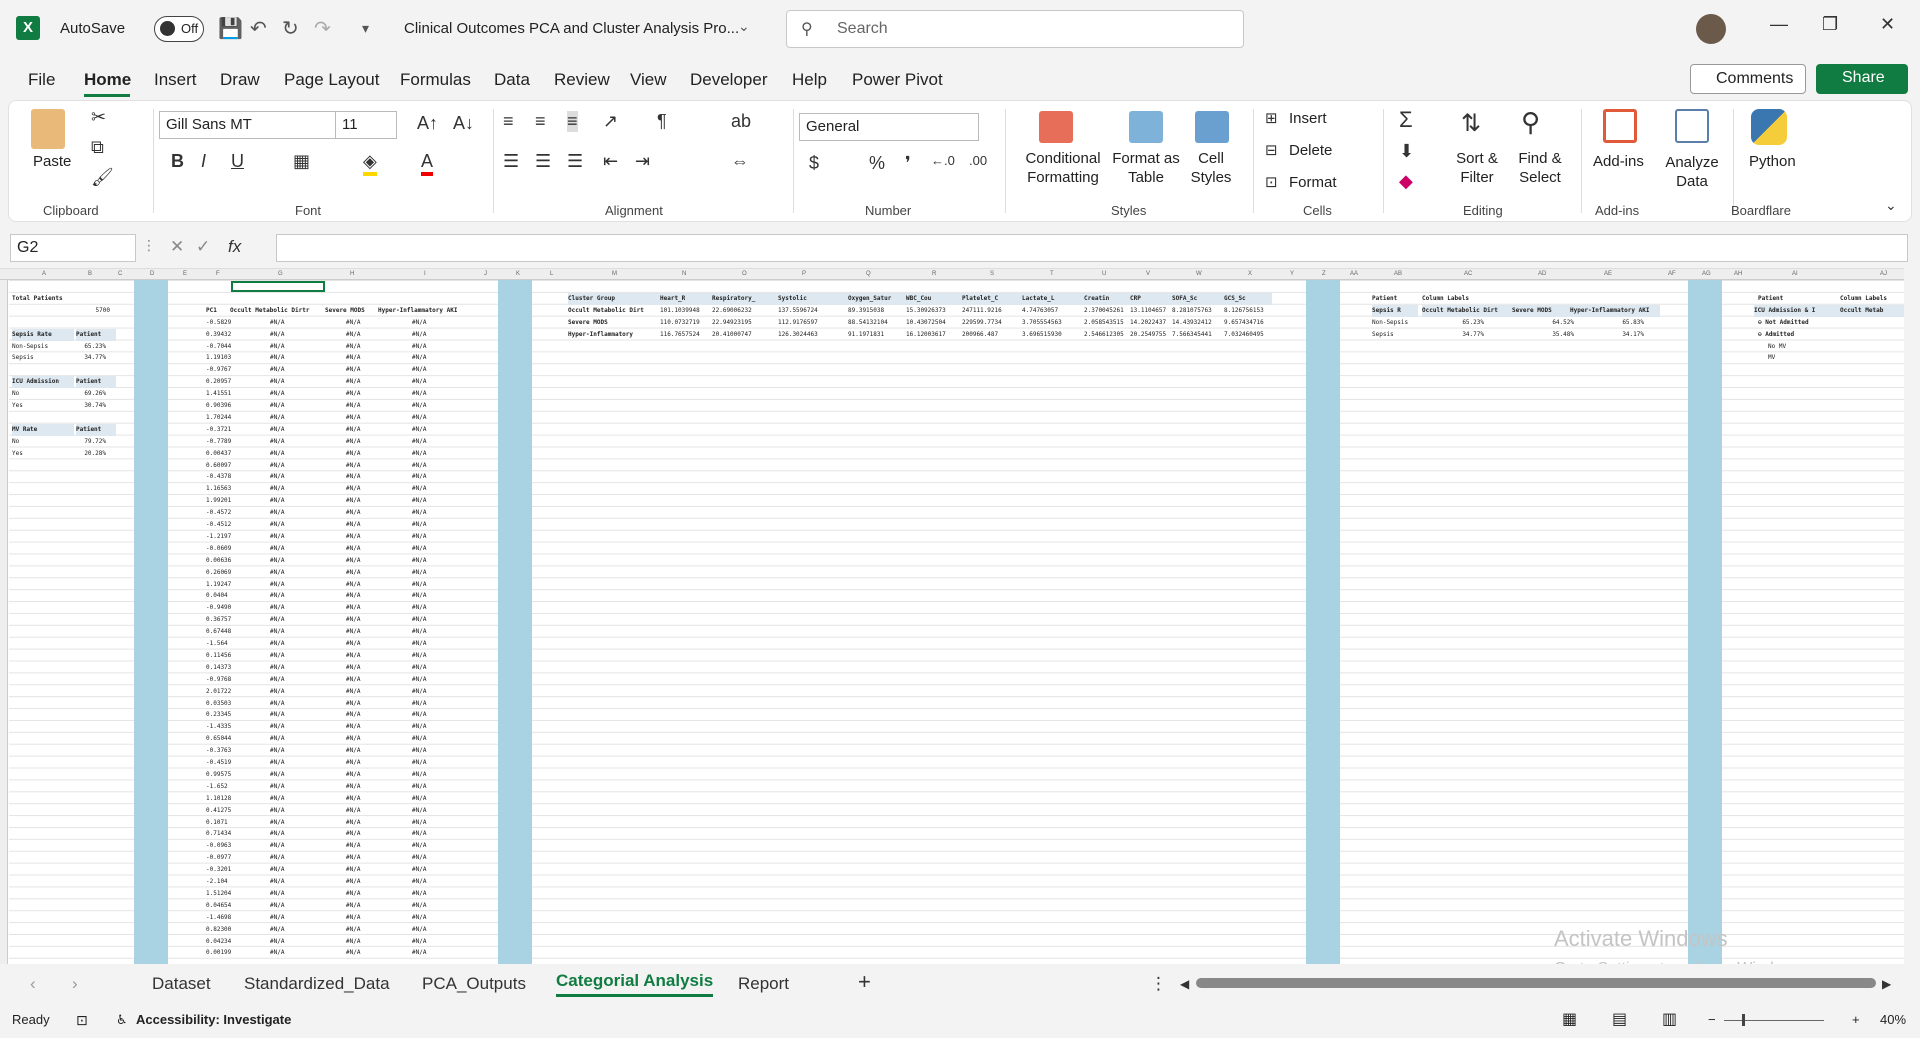  I want to click on pivot-sub-header: Hyper-Inflammatory AKI, so click(1615, 310).